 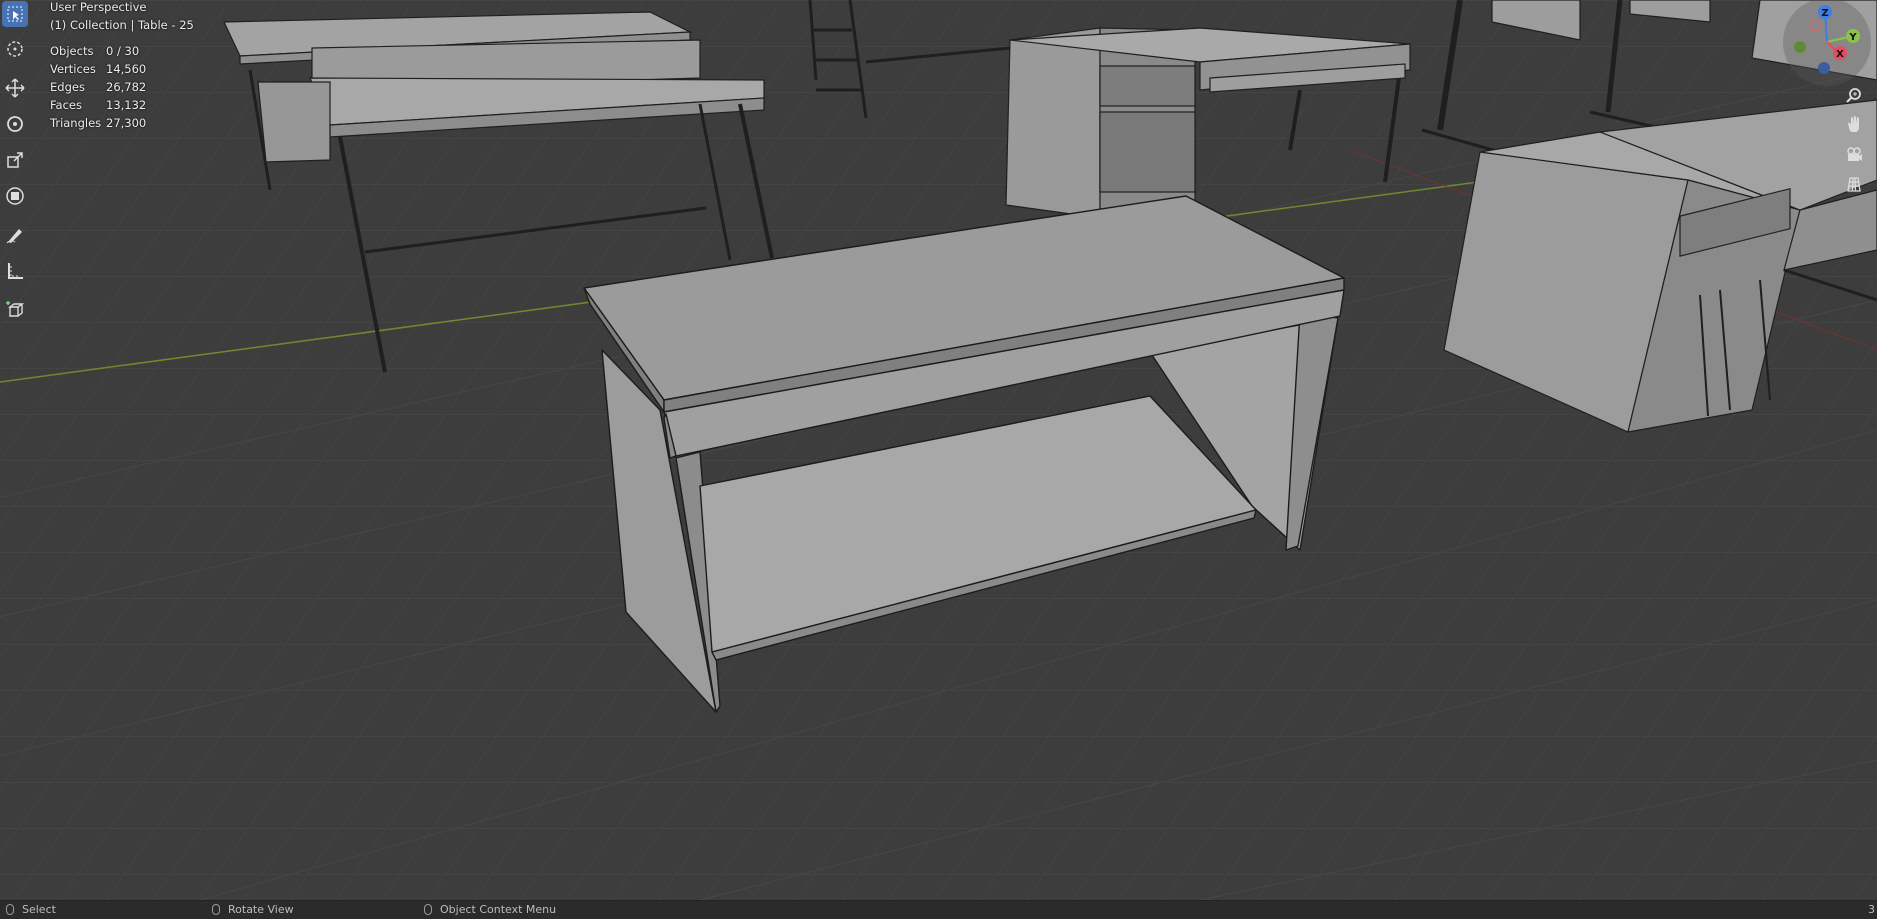 I want to click on mouse-left-icon, so click(x=10, y=909).